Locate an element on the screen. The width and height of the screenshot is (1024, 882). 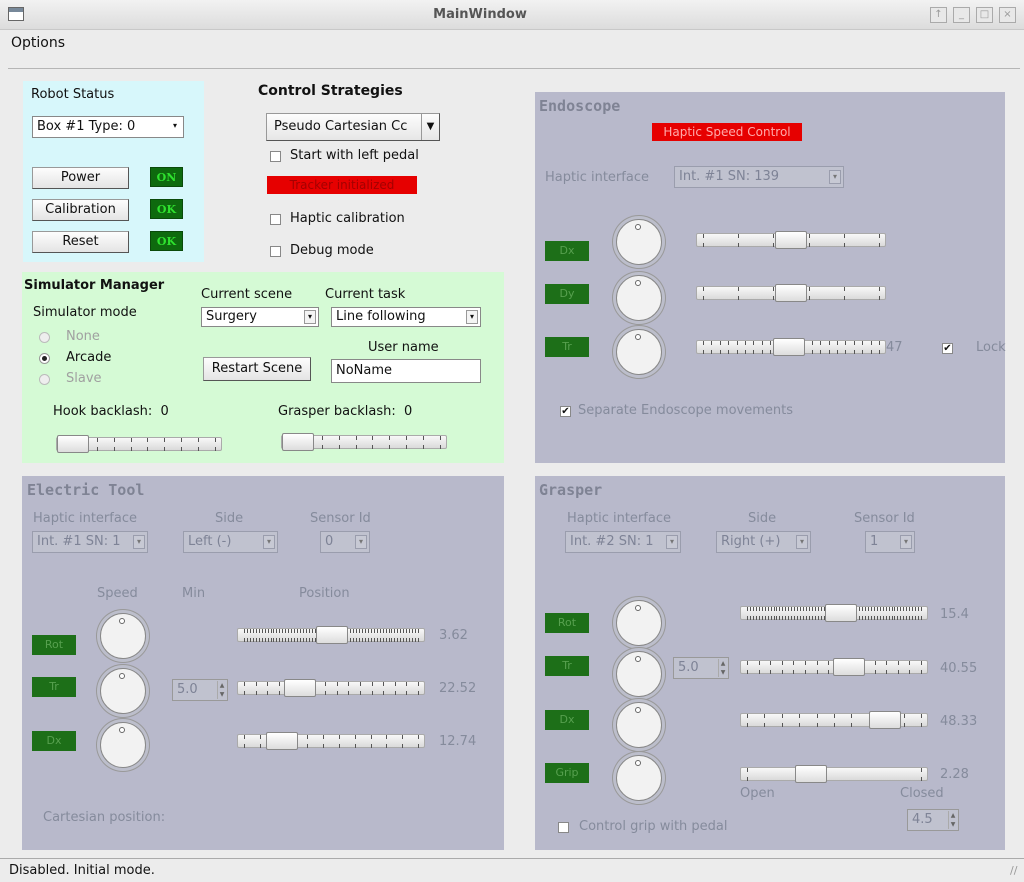
task-combo: Line following ▾ is located at coordinates (406, 317).